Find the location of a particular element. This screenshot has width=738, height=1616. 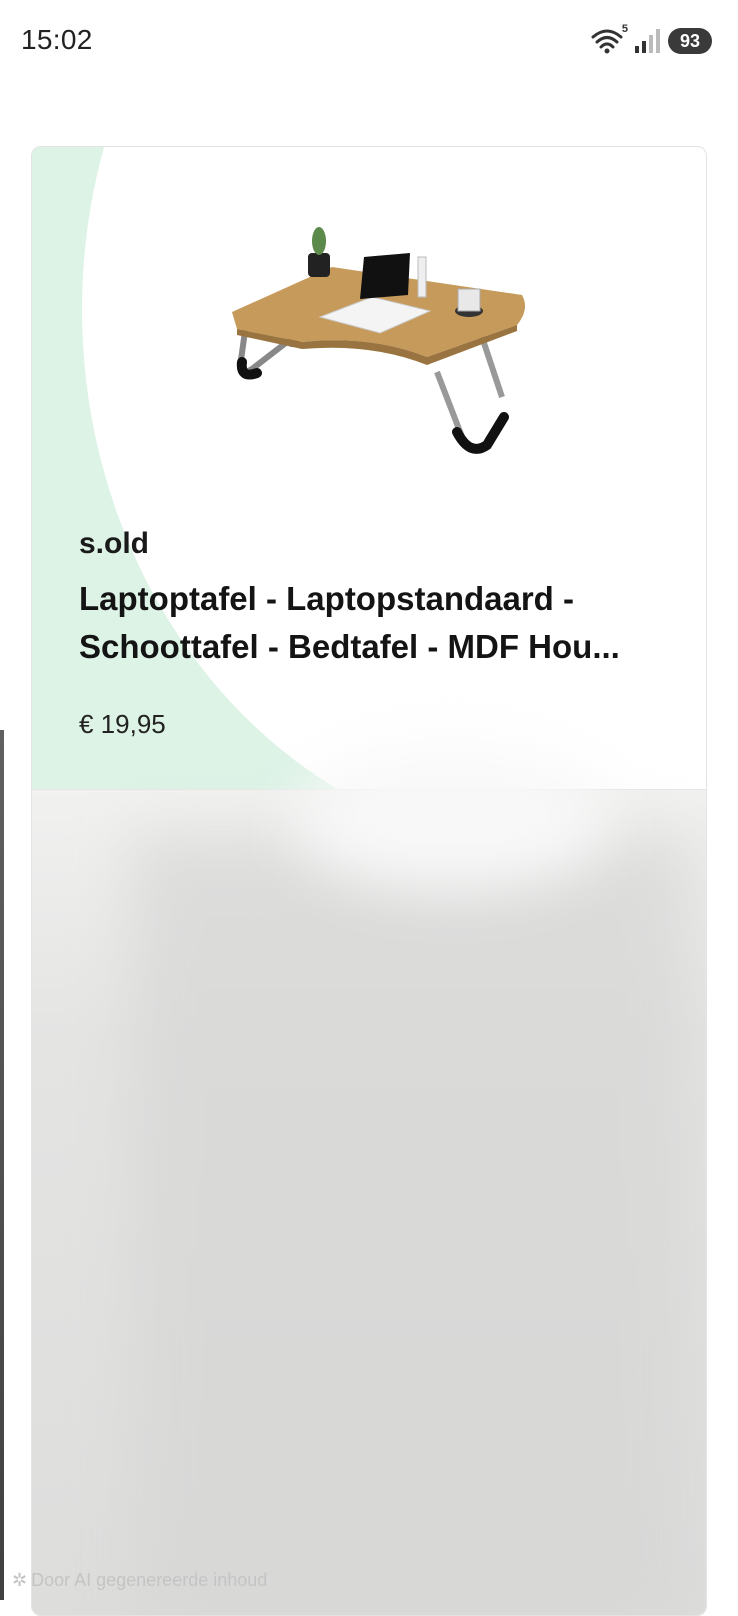

sparkle-icon: ✲ is located at coordinates (20, 1580).